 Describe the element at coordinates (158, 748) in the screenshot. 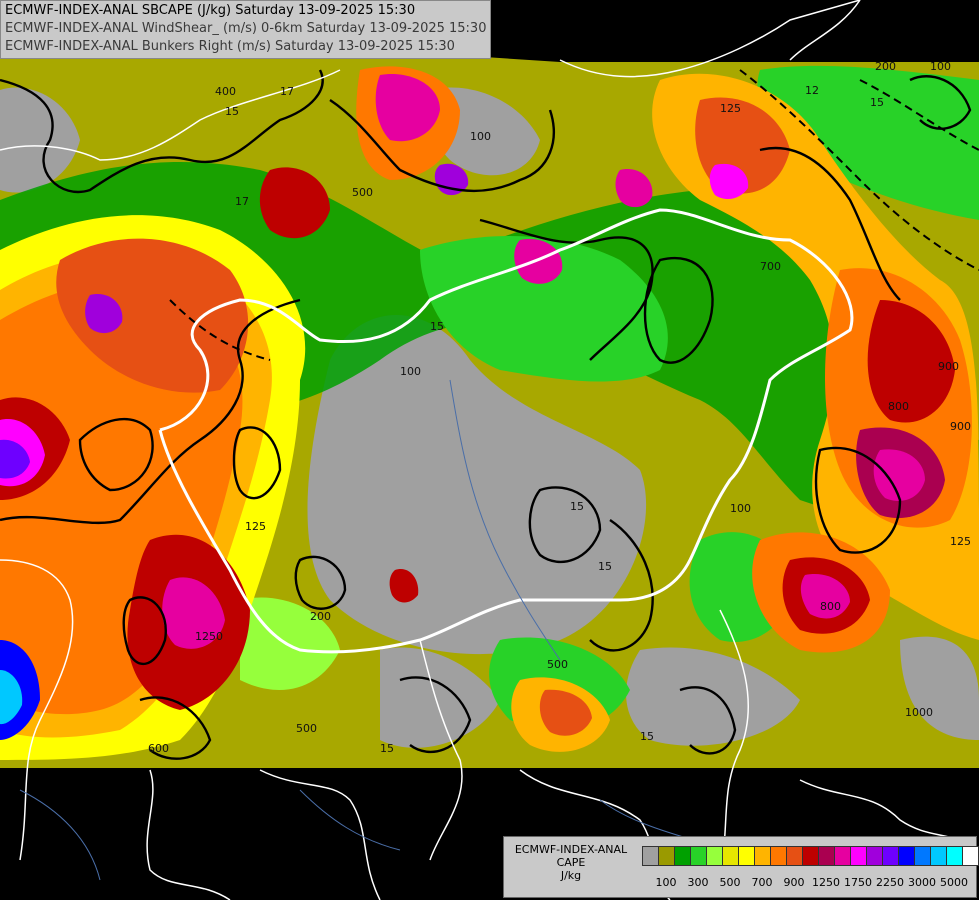

I see `map-label: 600` at that location.